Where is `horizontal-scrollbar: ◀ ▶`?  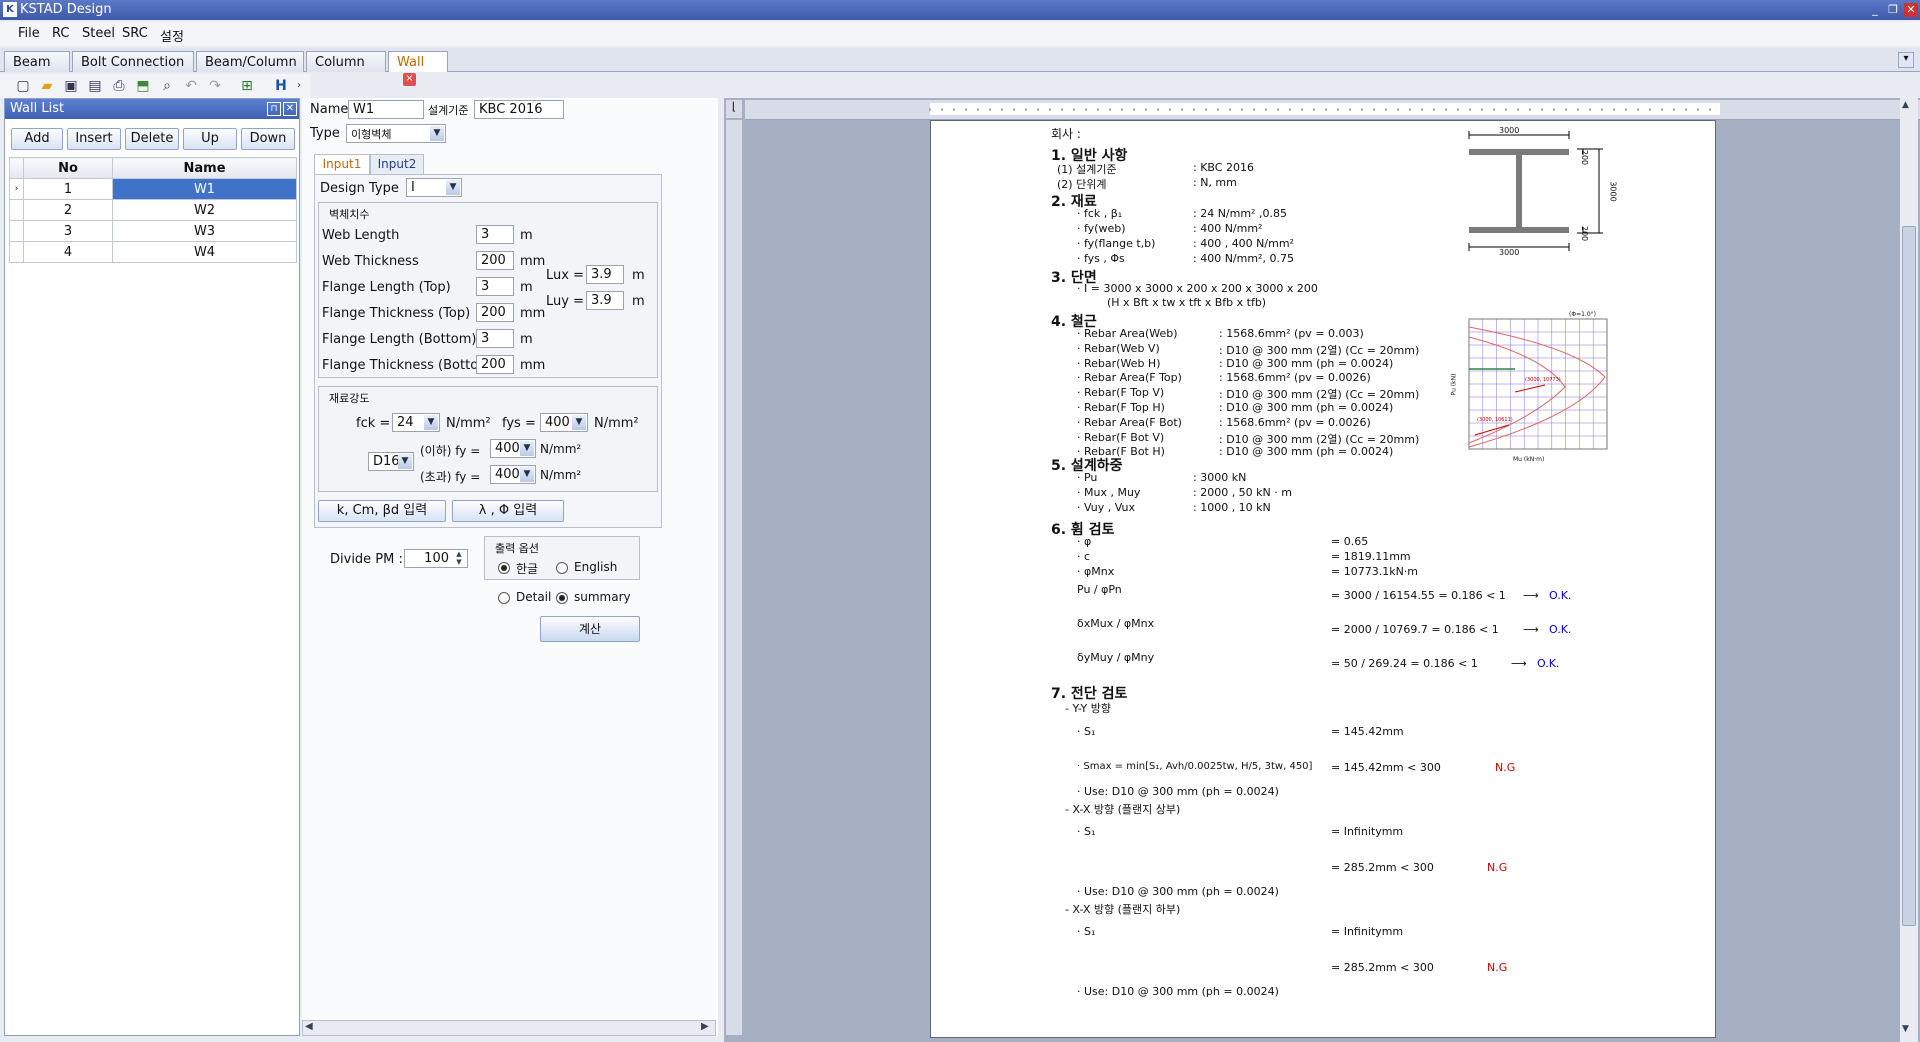
horizontal-scrollbar: ◀ ▶ is located at coordinates (509, 1028).